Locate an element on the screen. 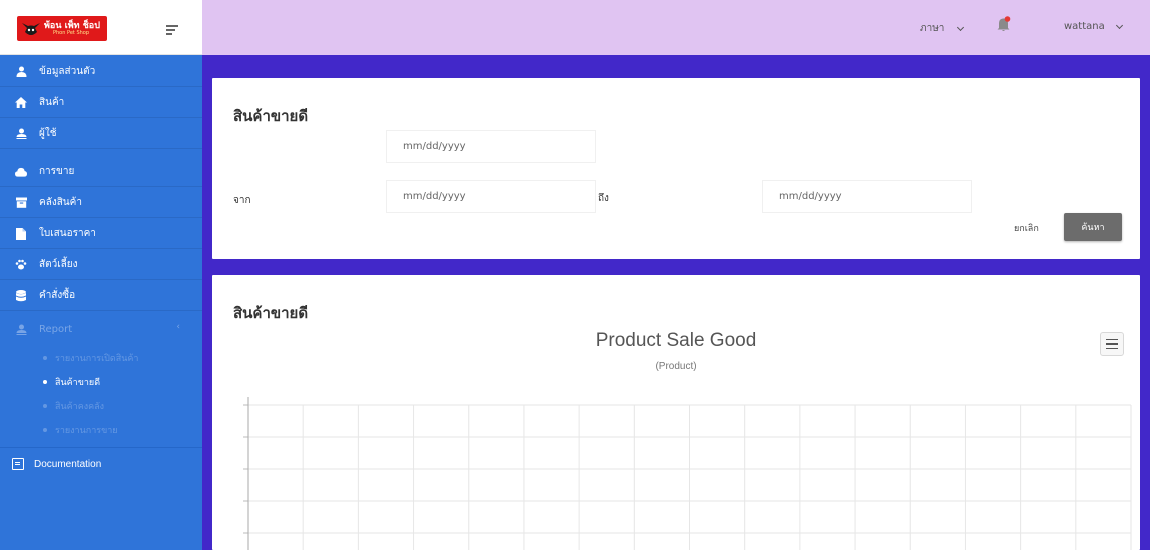 This screenshot has height=550, width=1150. sidebar-item-documentation: Documentation is located at coordinates (101, 464).